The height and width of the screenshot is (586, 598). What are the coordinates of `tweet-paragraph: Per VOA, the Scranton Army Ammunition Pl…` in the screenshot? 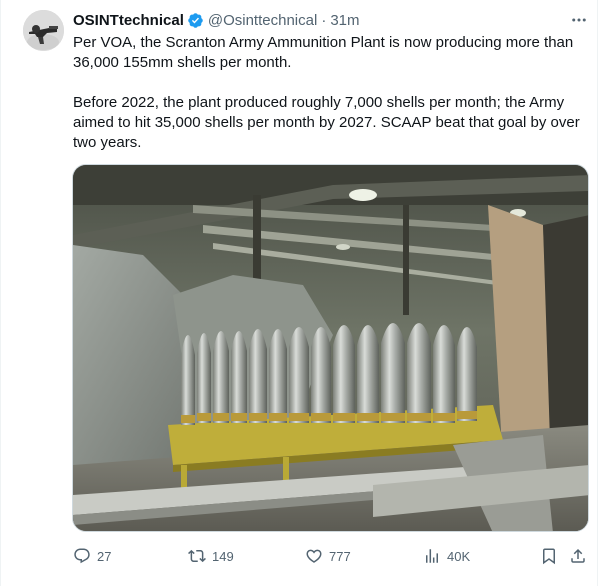 It's located at (323, 52).